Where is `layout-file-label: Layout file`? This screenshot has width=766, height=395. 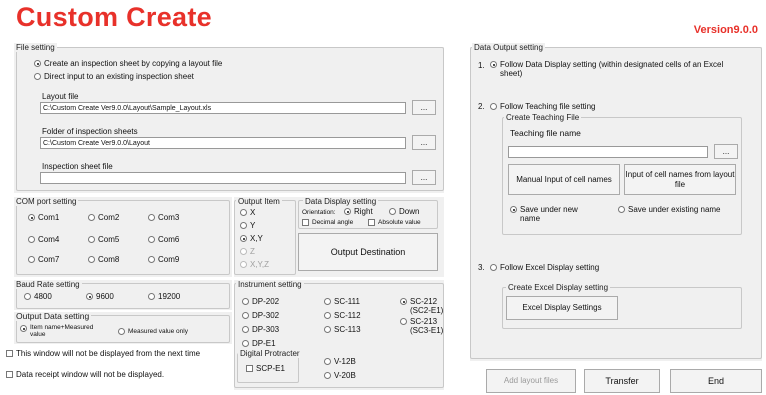 layout-file-label: Layout file is located at coordinates (60, 96).